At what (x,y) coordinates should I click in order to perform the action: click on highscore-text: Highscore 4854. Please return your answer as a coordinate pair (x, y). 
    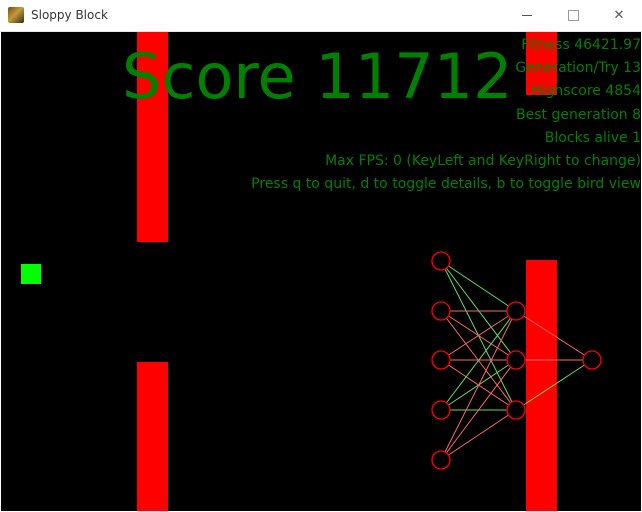
    Looking at the image, I should click on (586, 91).